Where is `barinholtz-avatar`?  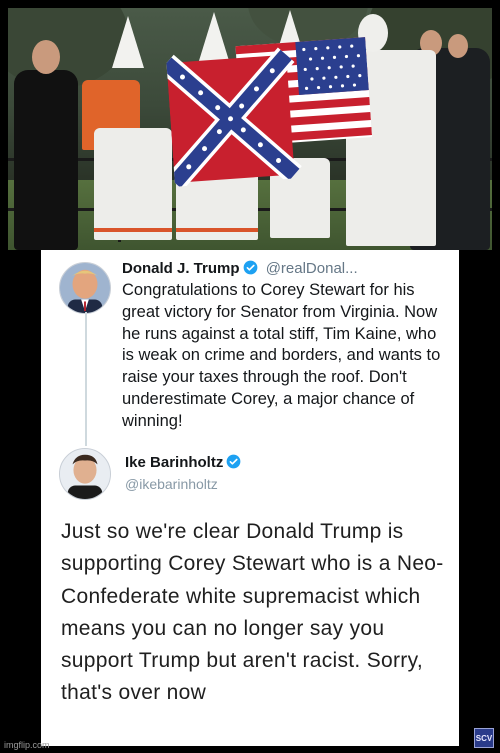
barinholtz-avatar is located at coordinates (85, 474).